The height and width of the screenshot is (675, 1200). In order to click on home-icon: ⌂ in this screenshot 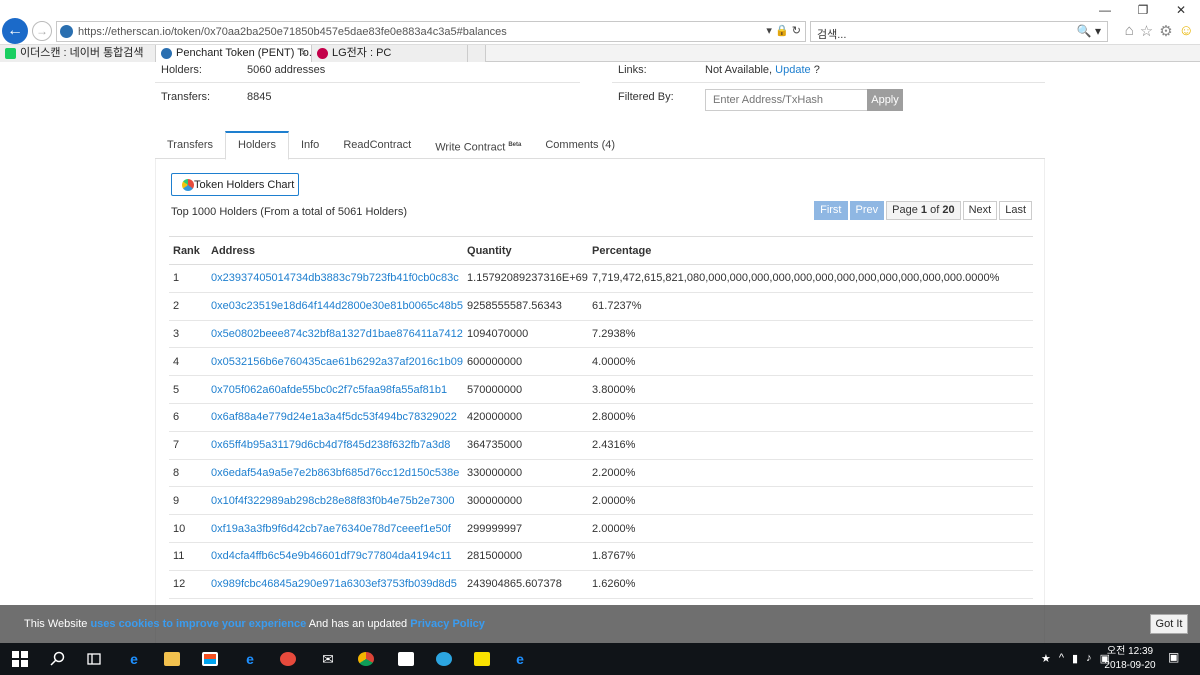, I will do `click(1129, 31)`.